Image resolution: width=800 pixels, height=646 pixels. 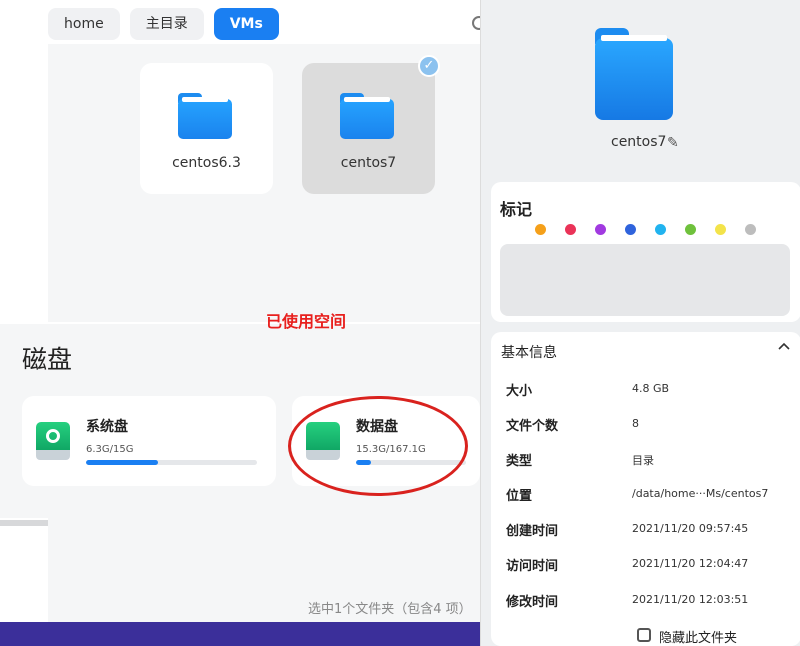 I want to click on detail-folder-name: centos7, so click(x=639, y=142).